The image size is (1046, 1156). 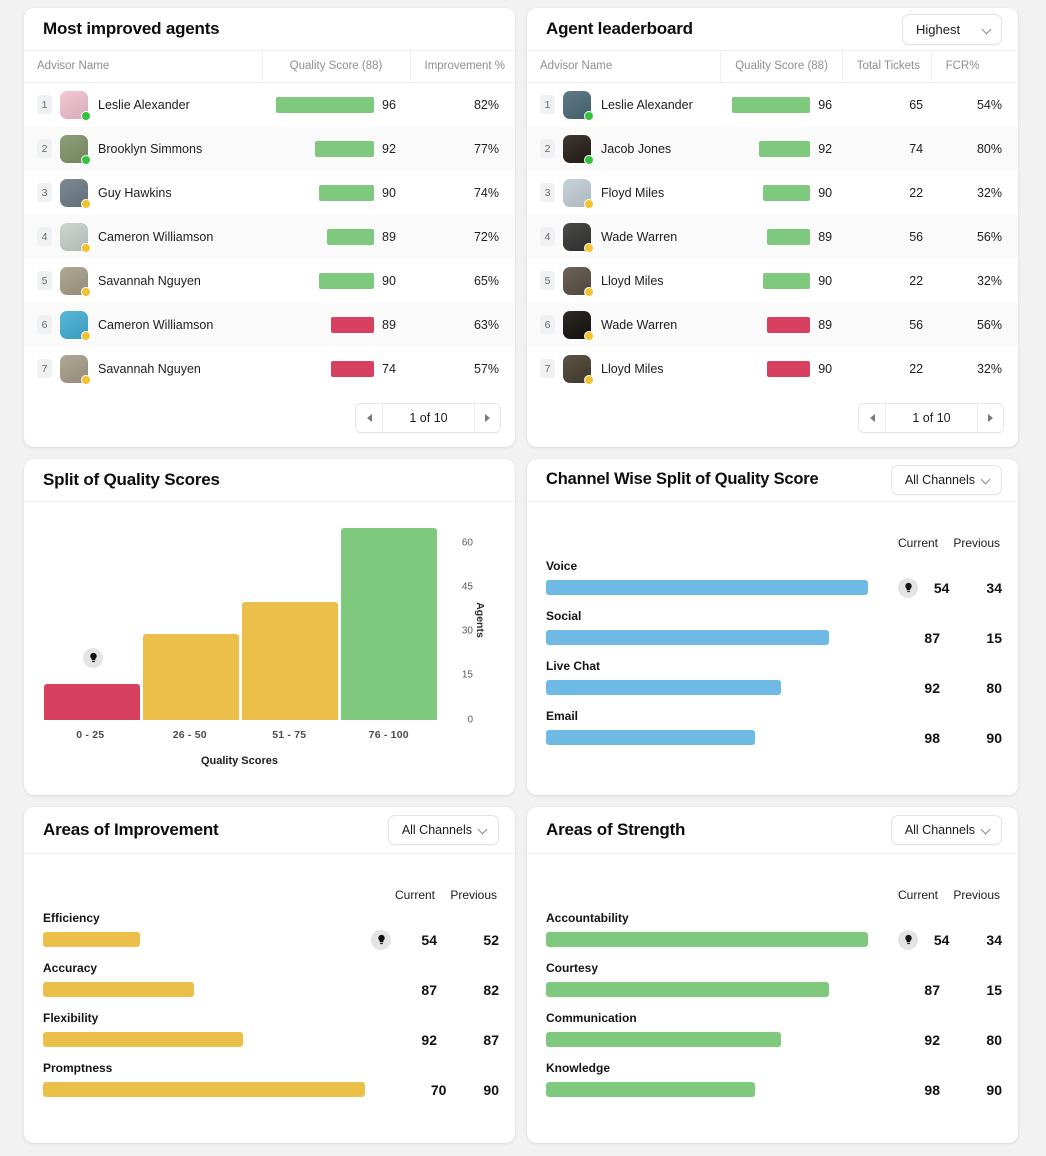 I want to click on metric-previous: 87, so click(x=491, y=1039).